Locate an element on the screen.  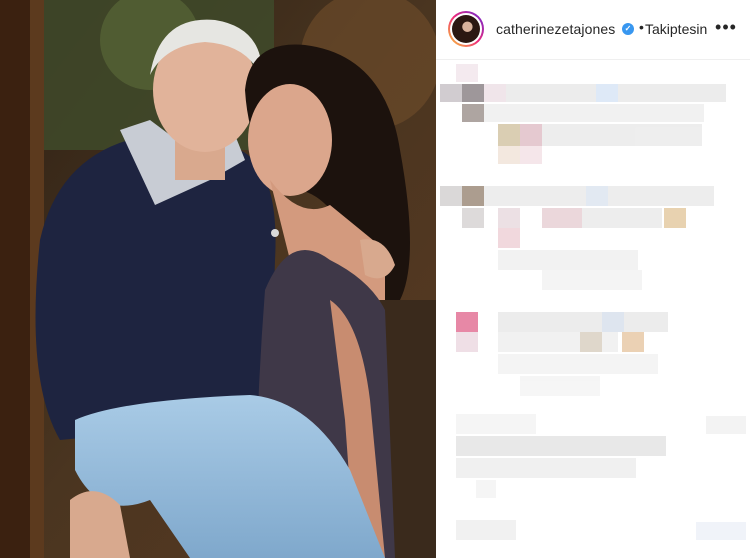
avatar-ring is located at coordinates (466, 29).